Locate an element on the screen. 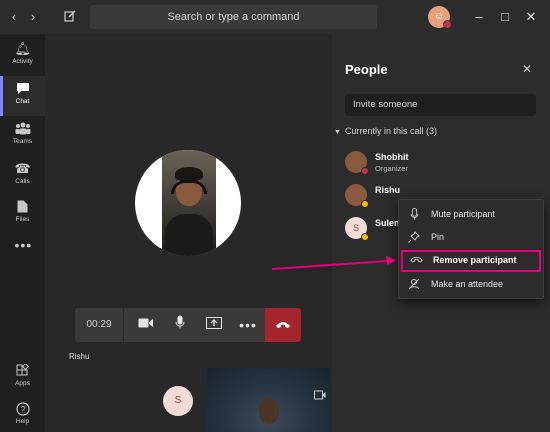 The image size is (550, 432). rail-item-chat: Chat is located at coordinates (22, 96).